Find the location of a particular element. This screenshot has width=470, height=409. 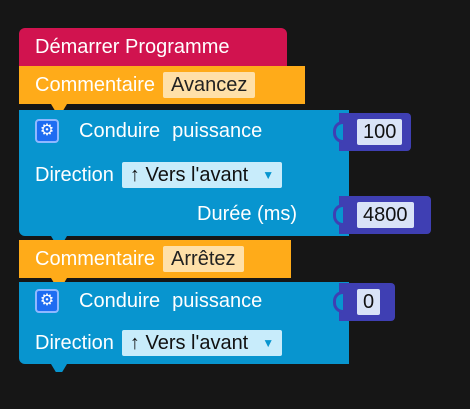

duration-input: 4800 is located at coordinates (385, 215).